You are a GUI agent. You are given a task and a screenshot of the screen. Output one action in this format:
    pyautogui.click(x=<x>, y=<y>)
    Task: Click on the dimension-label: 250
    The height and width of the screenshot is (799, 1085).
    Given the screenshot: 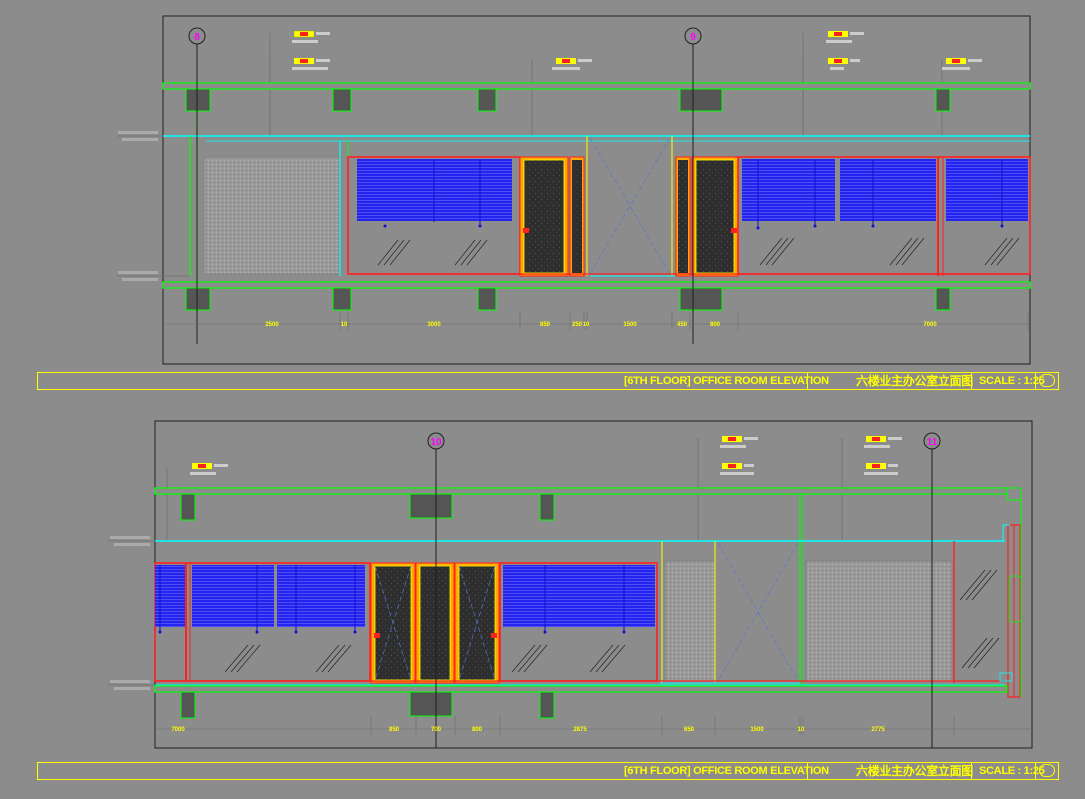 What is the action you would take?
    pyautogui.click(x=577, y=325)
    